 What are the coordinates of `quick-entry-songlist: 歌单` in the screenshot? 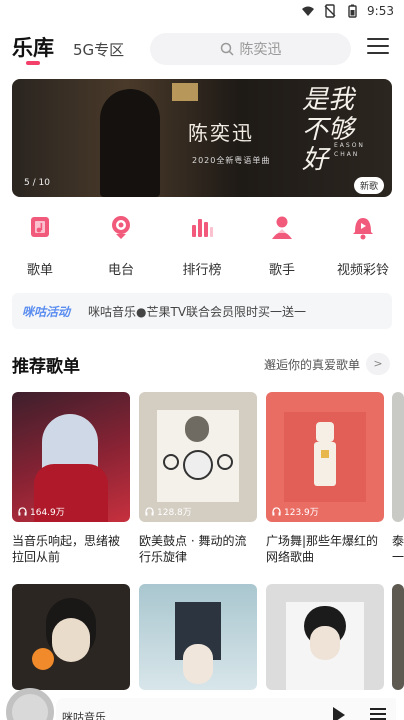 It's located at (40, 245).